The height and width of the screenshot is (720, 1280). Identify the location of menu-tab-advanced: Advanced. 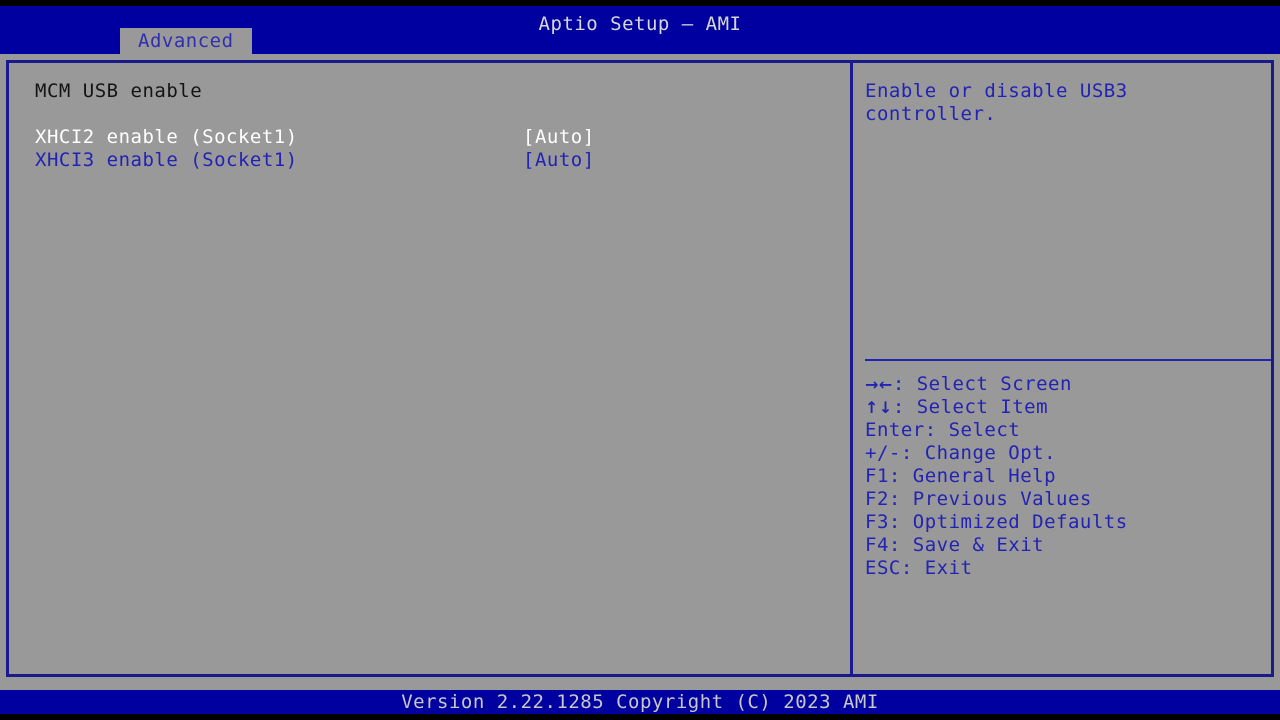
(186, 41).